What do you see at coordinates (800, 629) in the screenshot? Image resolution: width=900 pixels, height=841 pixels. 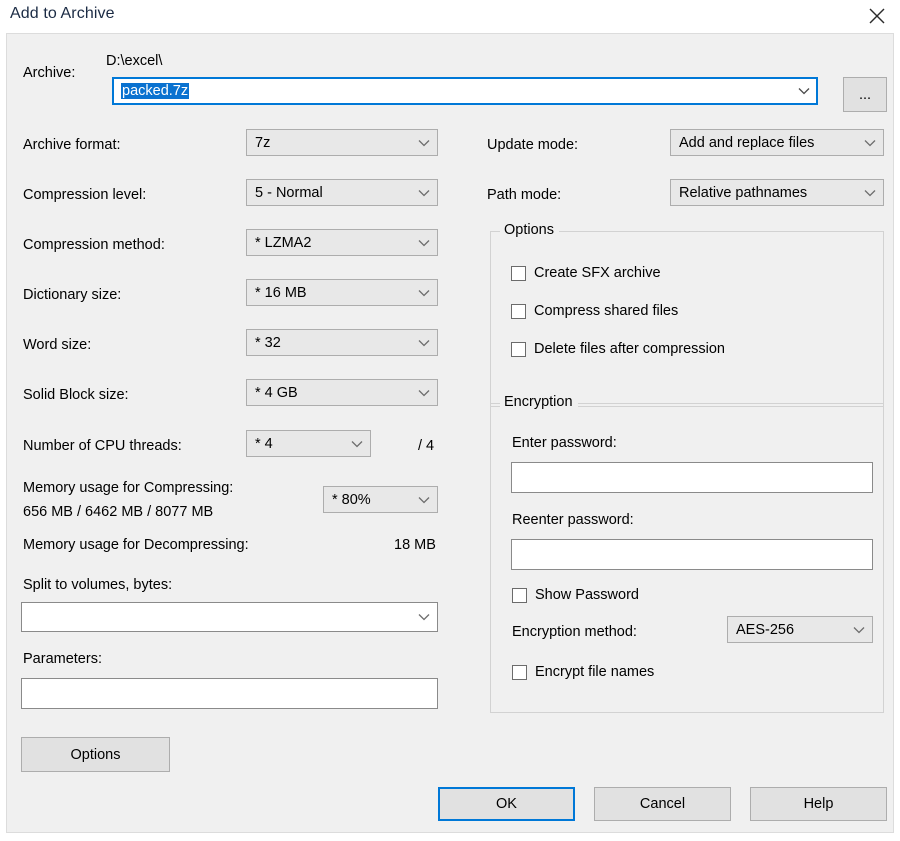 I see `encryption-method-combobox: AES-256` at bounding box center [800, 629].